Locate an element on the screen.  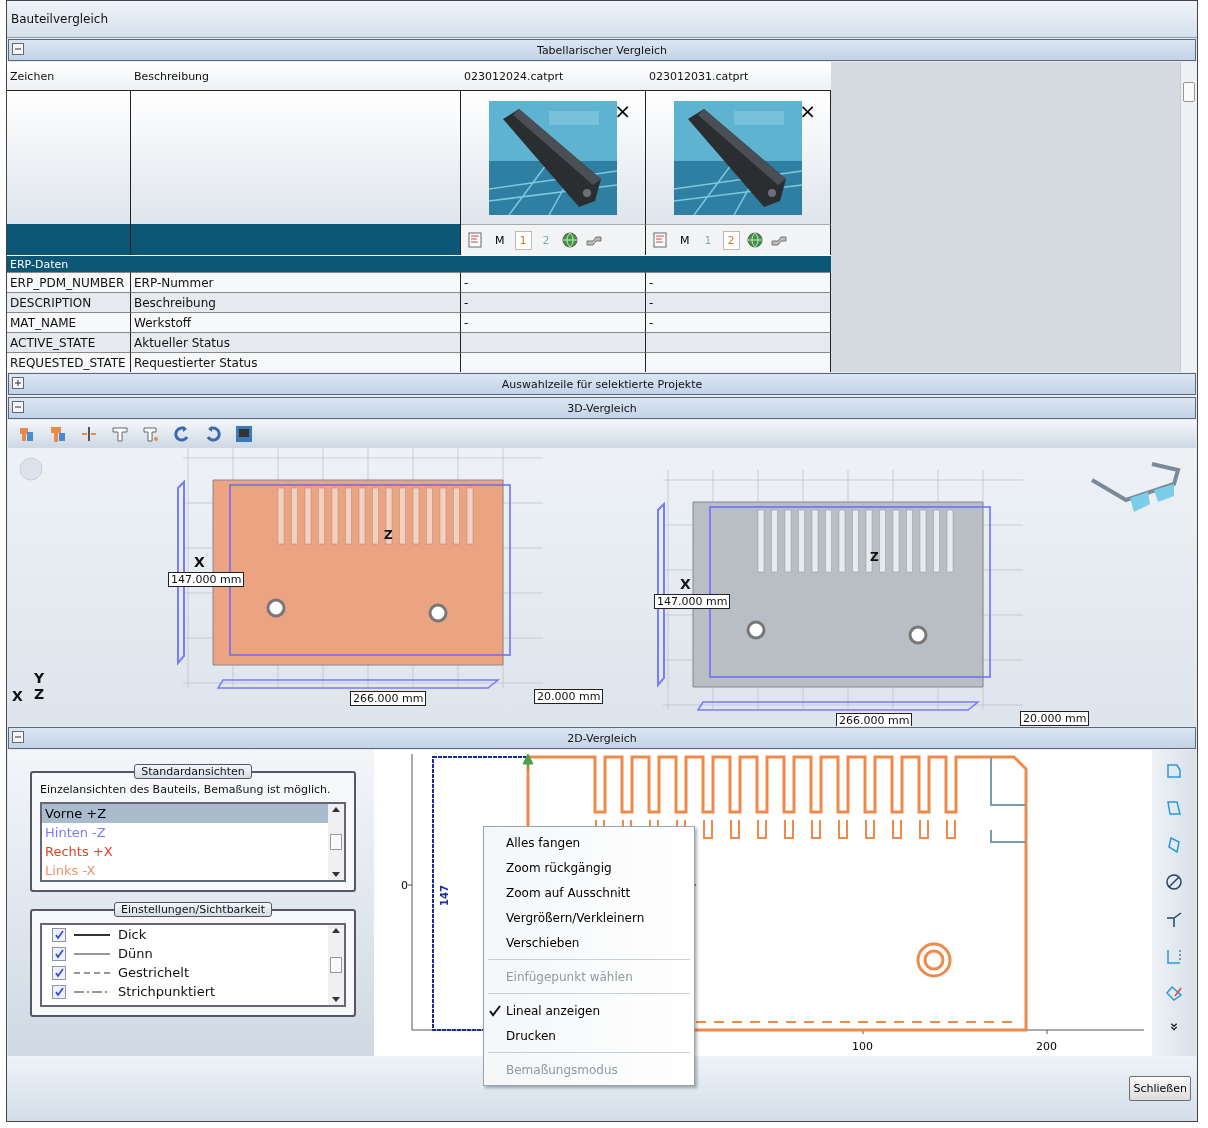
table-cell: DESCRIPTION is located at coordinates (69, 302).